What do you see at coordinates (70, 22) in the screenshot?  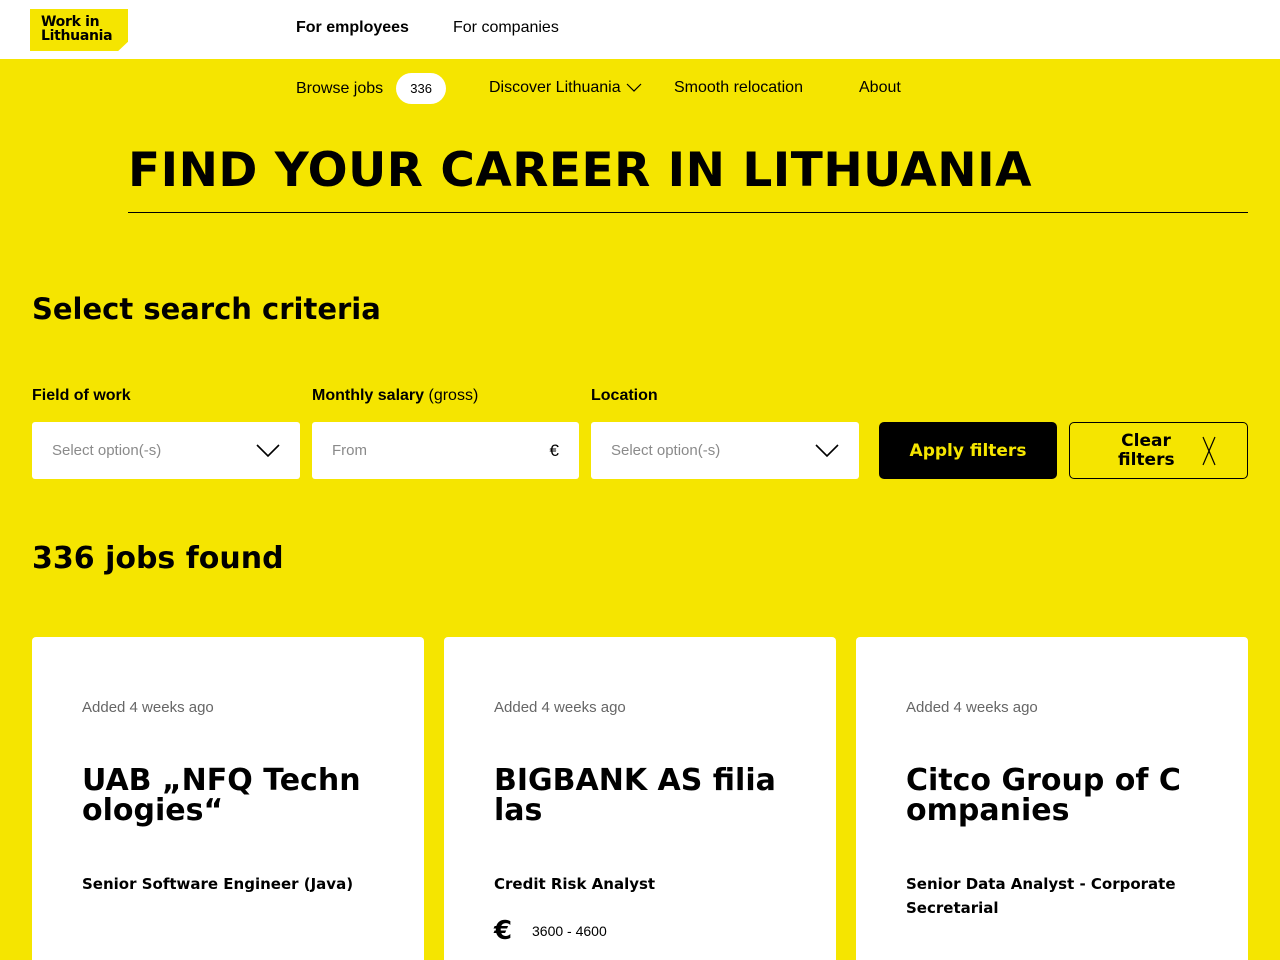 I see `logo-line-1: Work in` at bounding box center [70, 22].